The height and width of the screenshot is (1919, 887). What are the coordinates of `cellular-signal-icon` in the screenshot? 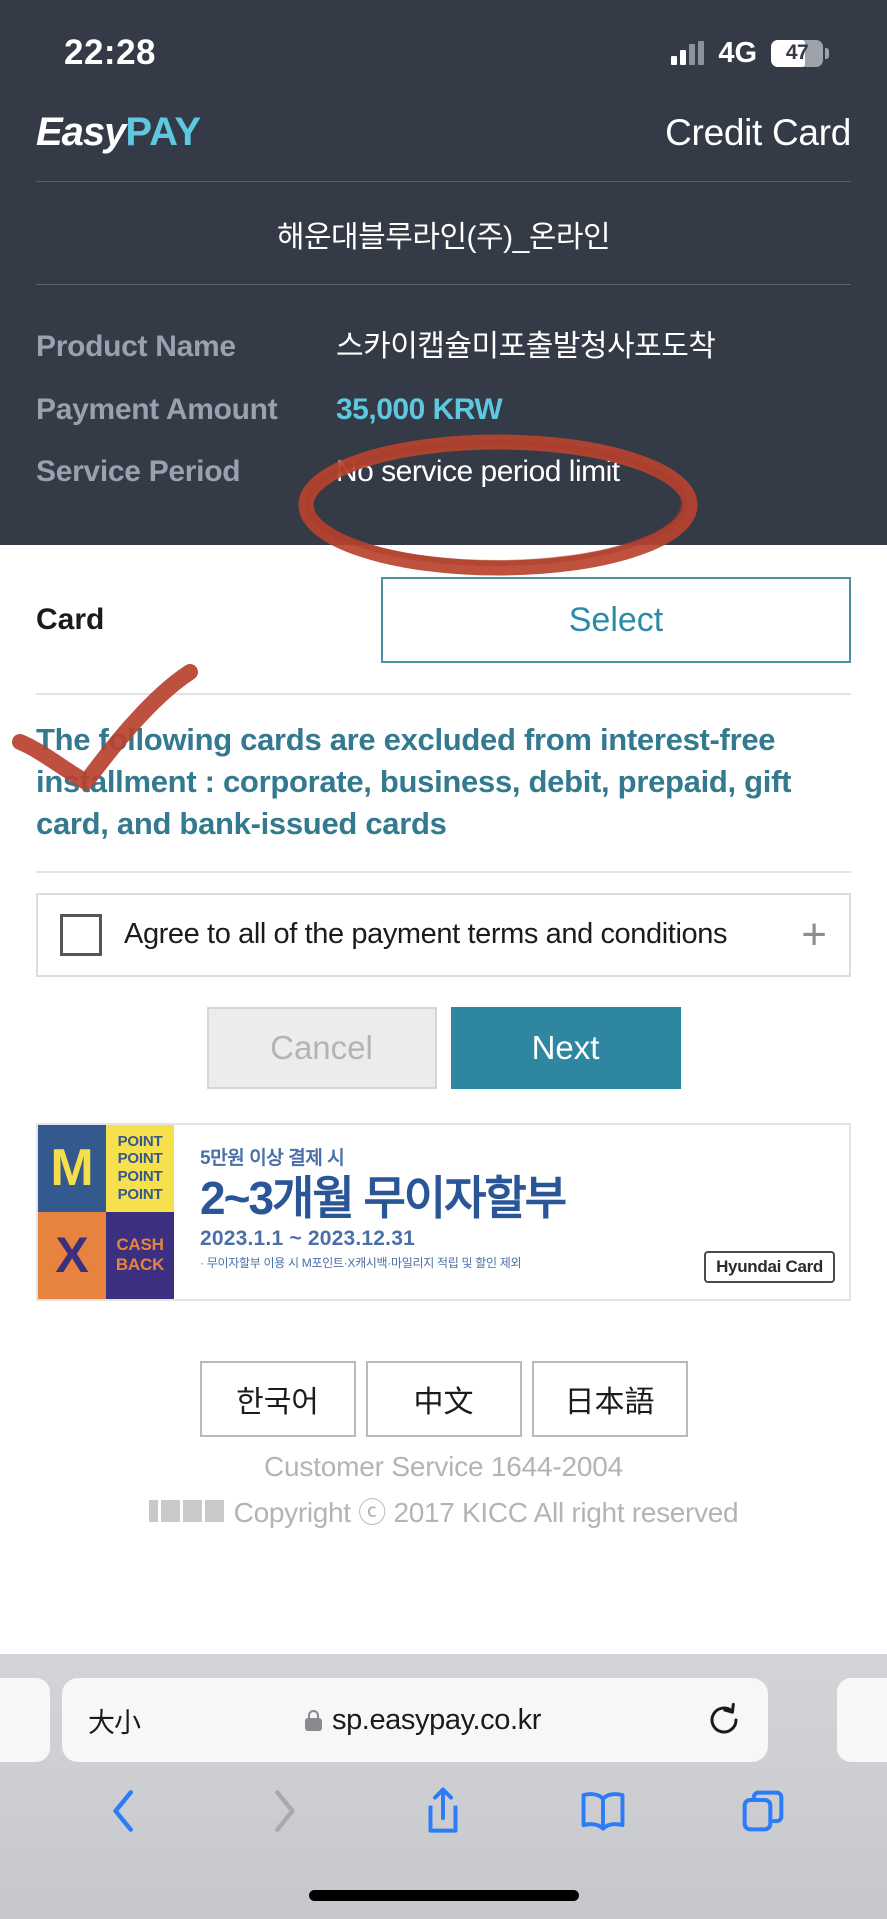 It's located at (688, 53).